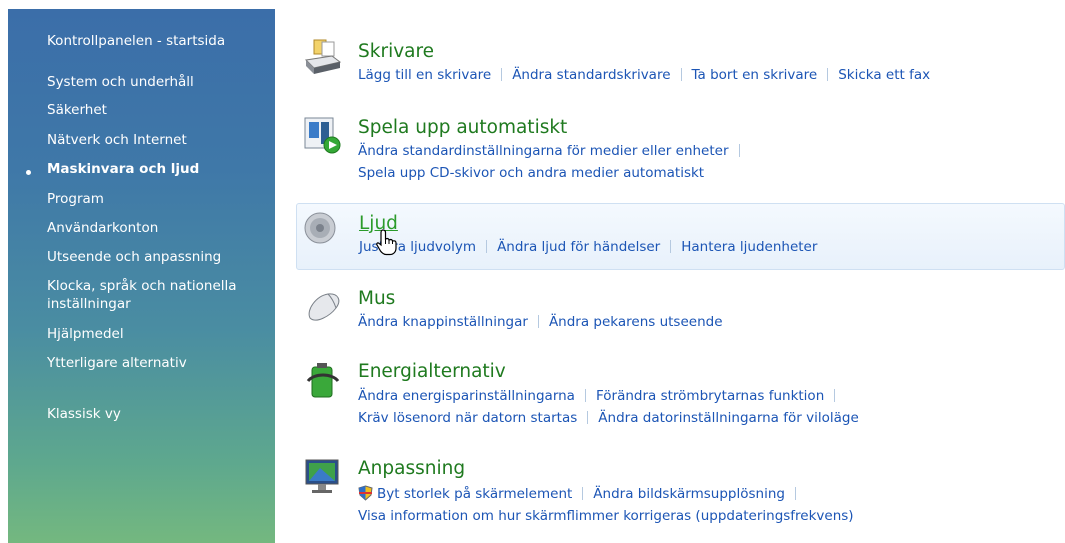 The height and width of the screenshot is (543, 1065). I want to click on sidebar-item-system-maintenance: System och underhåll, so click(154, 82).